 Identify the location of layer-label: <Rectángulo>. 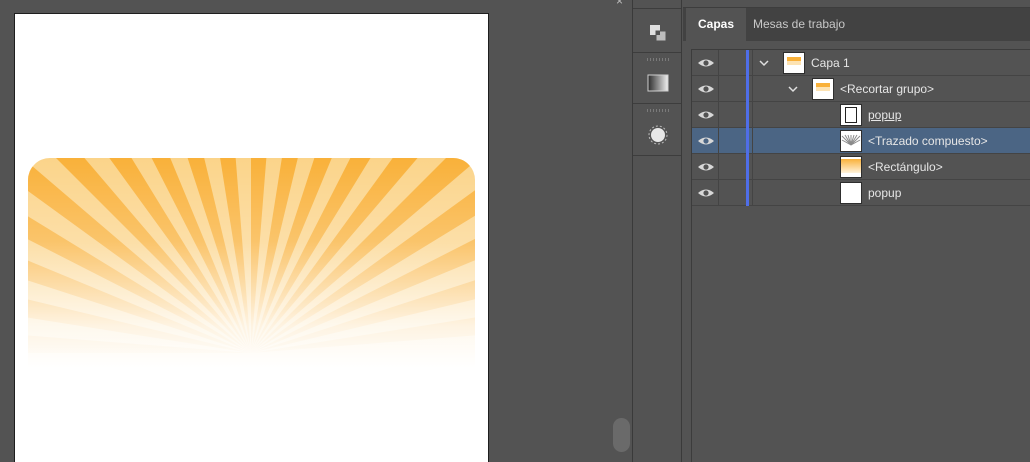
(905, 167).